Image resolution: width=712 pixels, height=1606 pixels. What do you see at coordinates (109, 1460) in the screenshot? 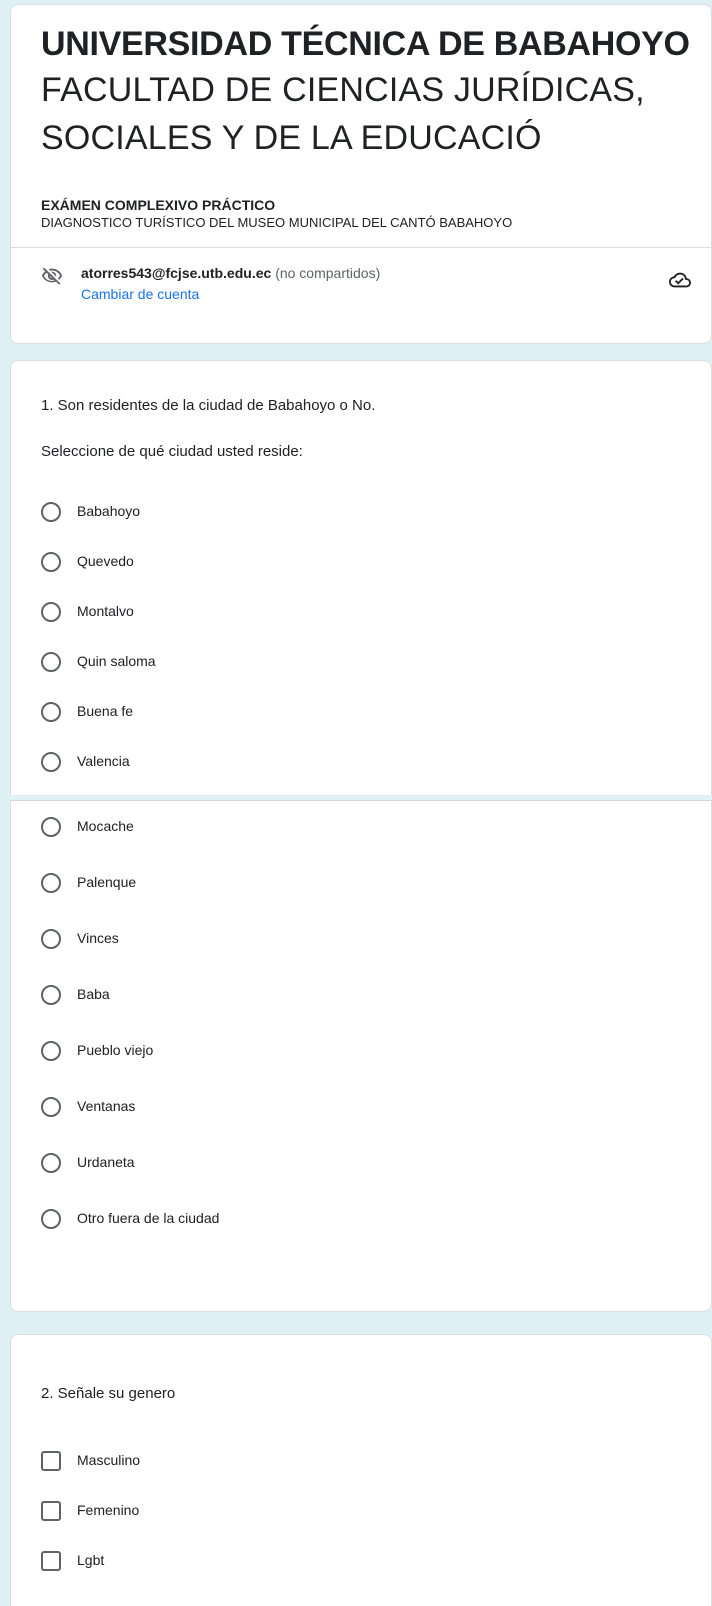
I see `option-label: Masculino` at bounding box center [109, 1460].